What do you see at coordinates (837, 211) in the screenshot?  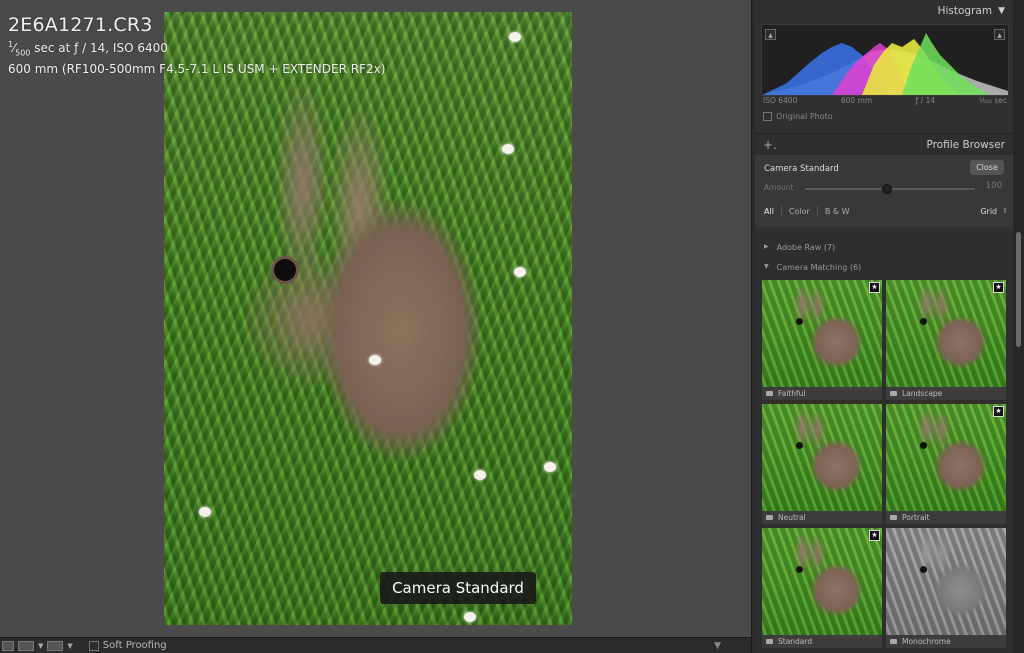 I see `filter-bw: B & W` at bounding box center [837, 211].